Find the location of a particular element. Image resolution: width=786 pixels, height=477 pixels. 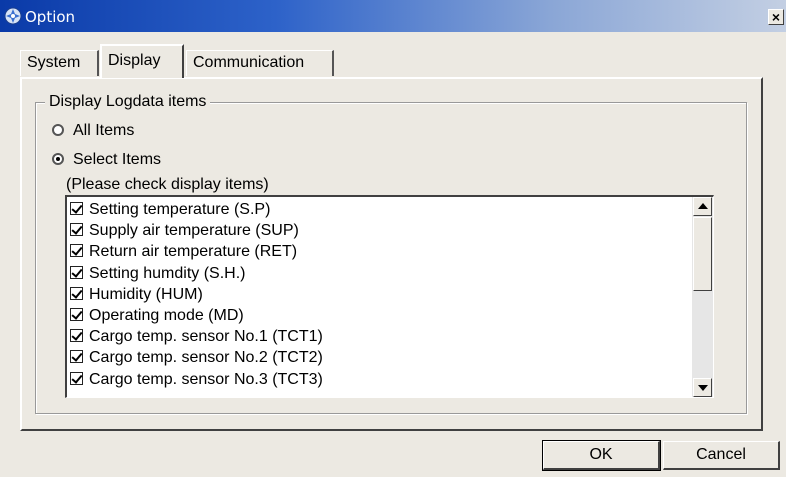

item-label: Supply air temperature (SUP) is located at coordinates (194, 231).